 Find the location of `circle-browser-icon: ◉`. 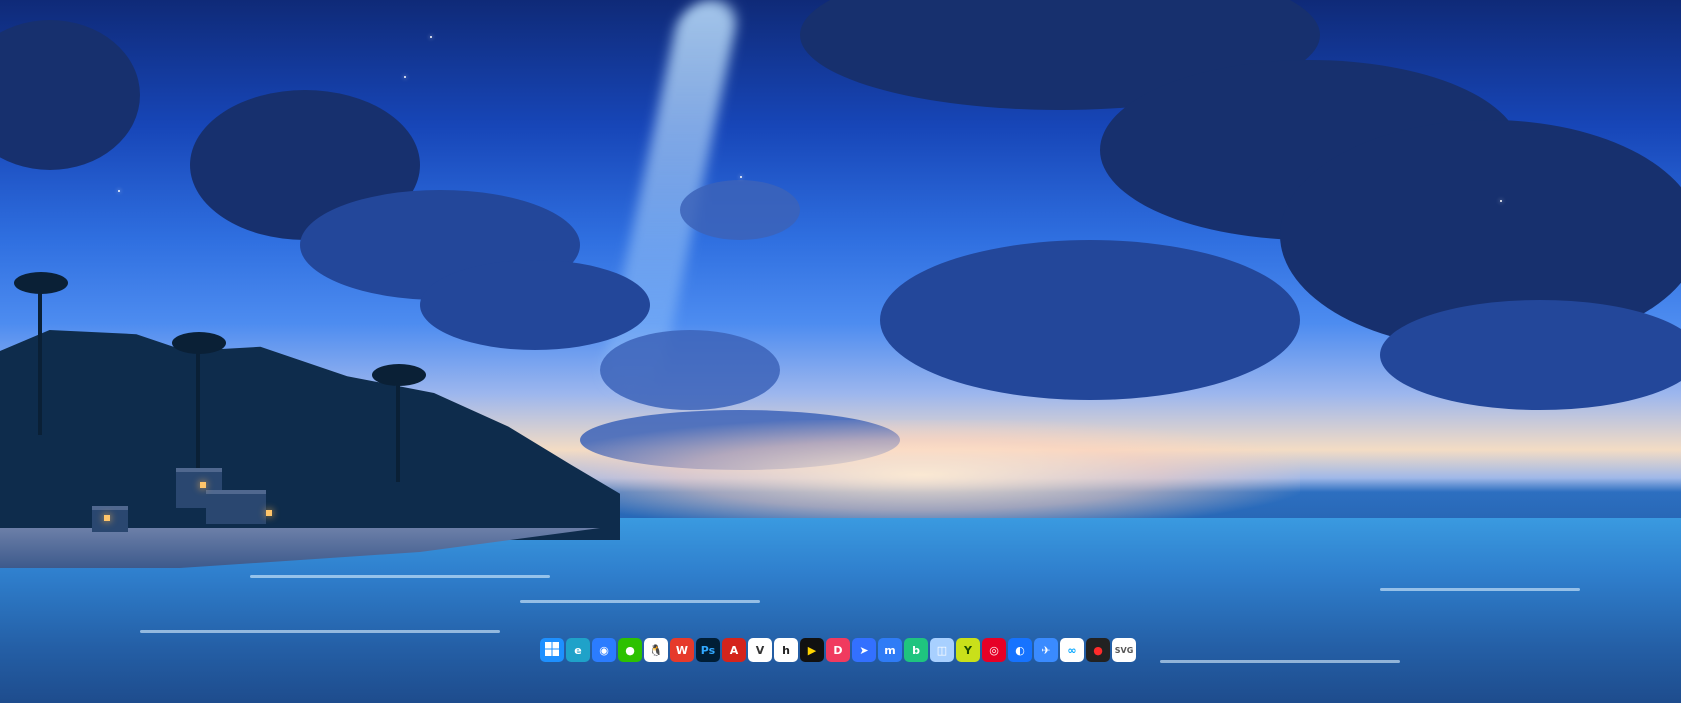

circle-browser-icon: ◉ is located at coordinates (604, 650).